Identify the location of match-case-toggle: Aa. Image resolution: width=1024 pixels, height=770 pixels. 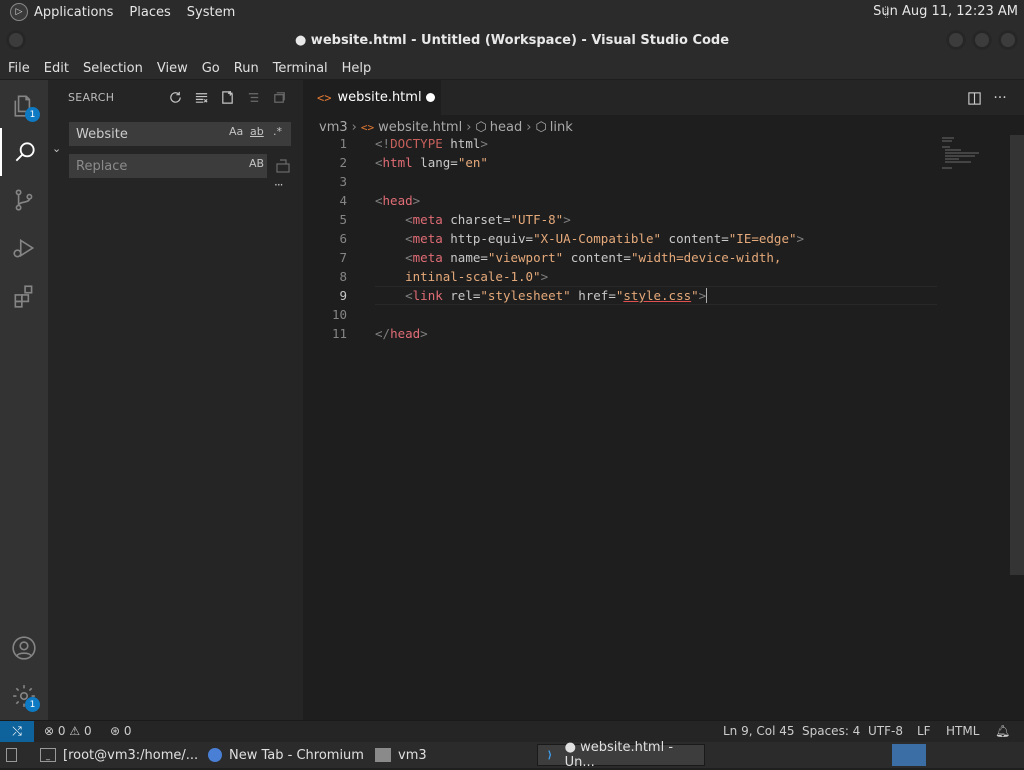
(236, 131).